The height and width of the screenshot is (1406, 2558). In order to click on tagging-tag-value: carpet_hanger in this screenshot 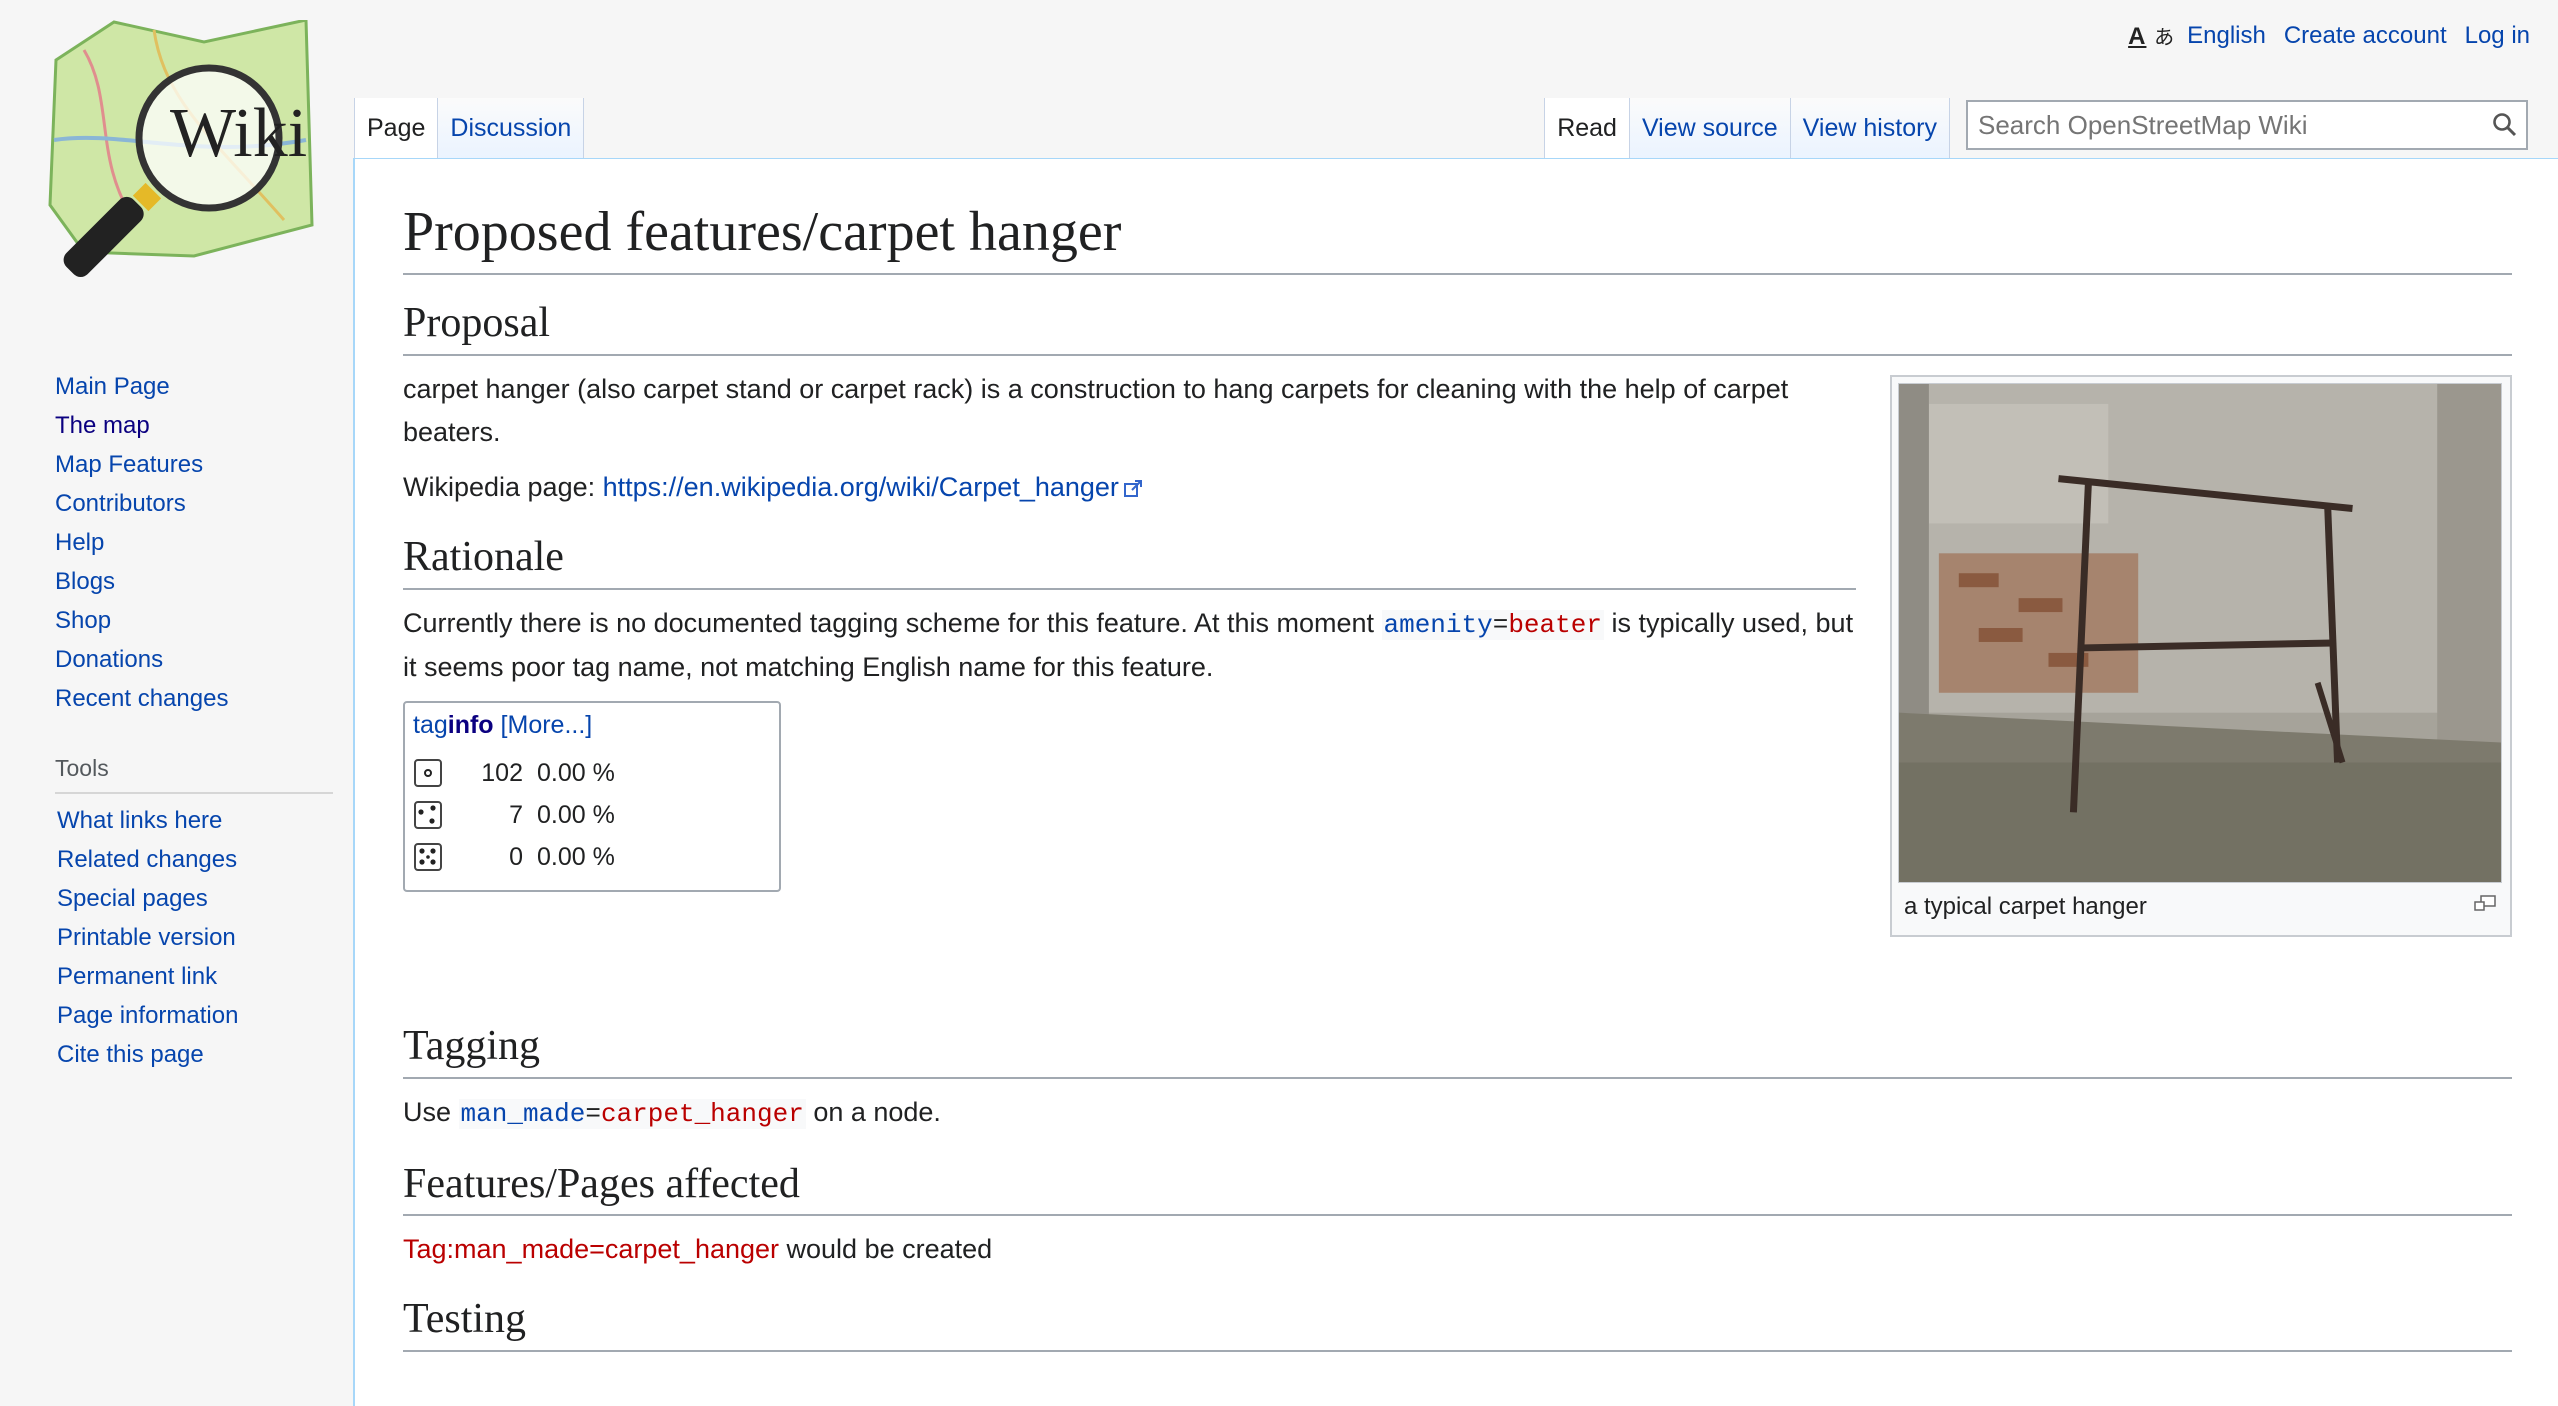, I will do `click(702, 1114)`.